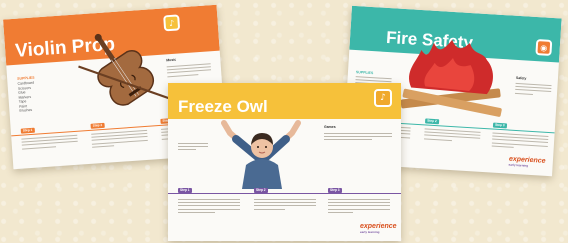 This screenshot has height=243, width=568. What do you see at coordinates (526, 162) in the screenshot?
I see `fire-brand-logo: experience early learning` at bounding box center [526, 162].